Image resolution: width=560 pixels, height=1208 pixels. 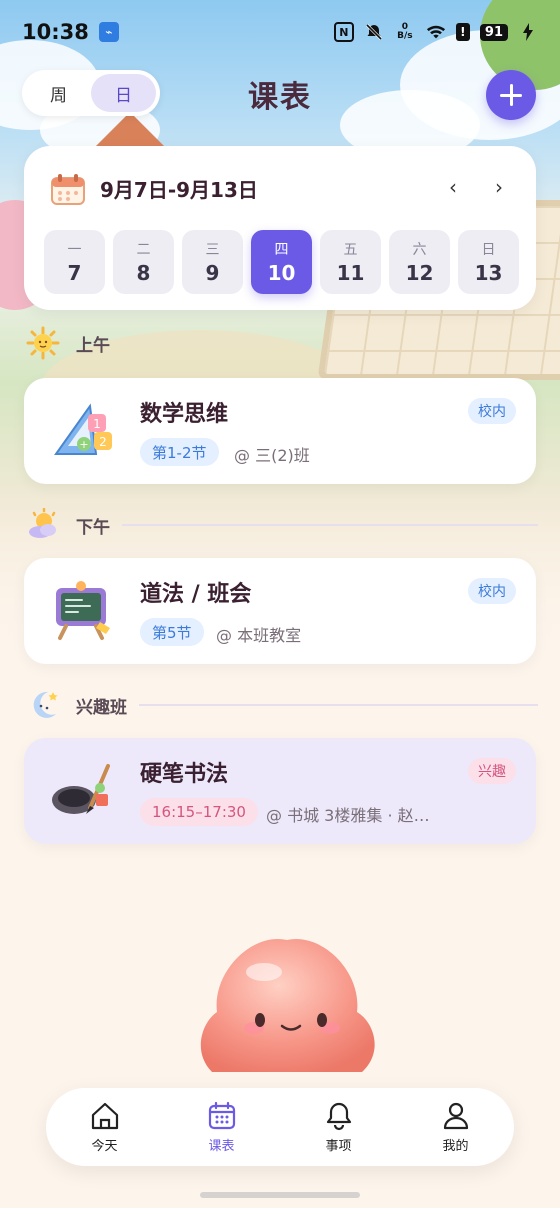 What do you see at coordinates (101, 707) in the screenshot?
I see `section-label: 兴趣班` at bounding box center [101, 707].